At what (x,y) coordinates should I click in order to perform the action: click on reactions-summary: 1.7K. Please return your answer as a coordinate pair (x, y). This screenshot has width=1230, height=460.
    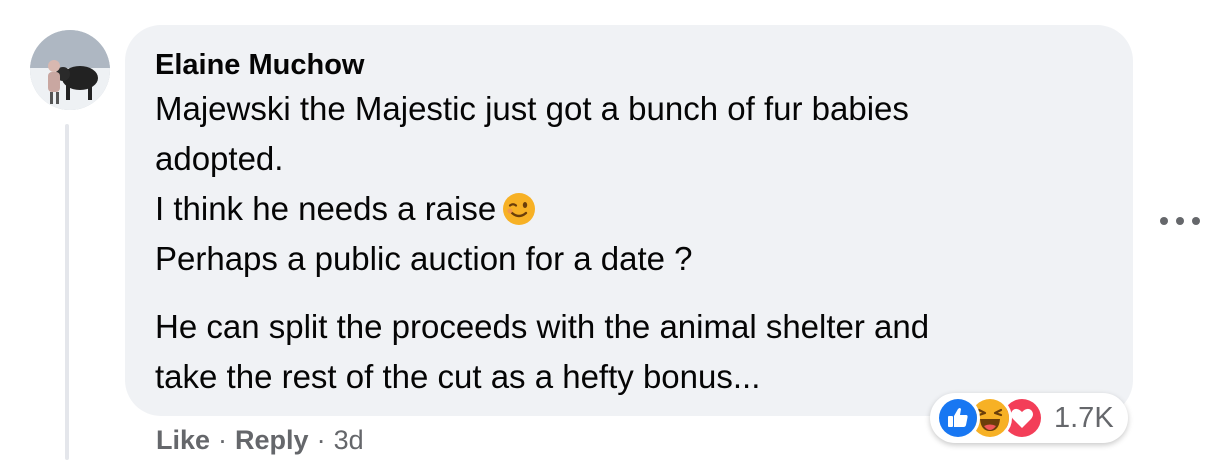
    Looking at the image, I should click on (1029, 418).